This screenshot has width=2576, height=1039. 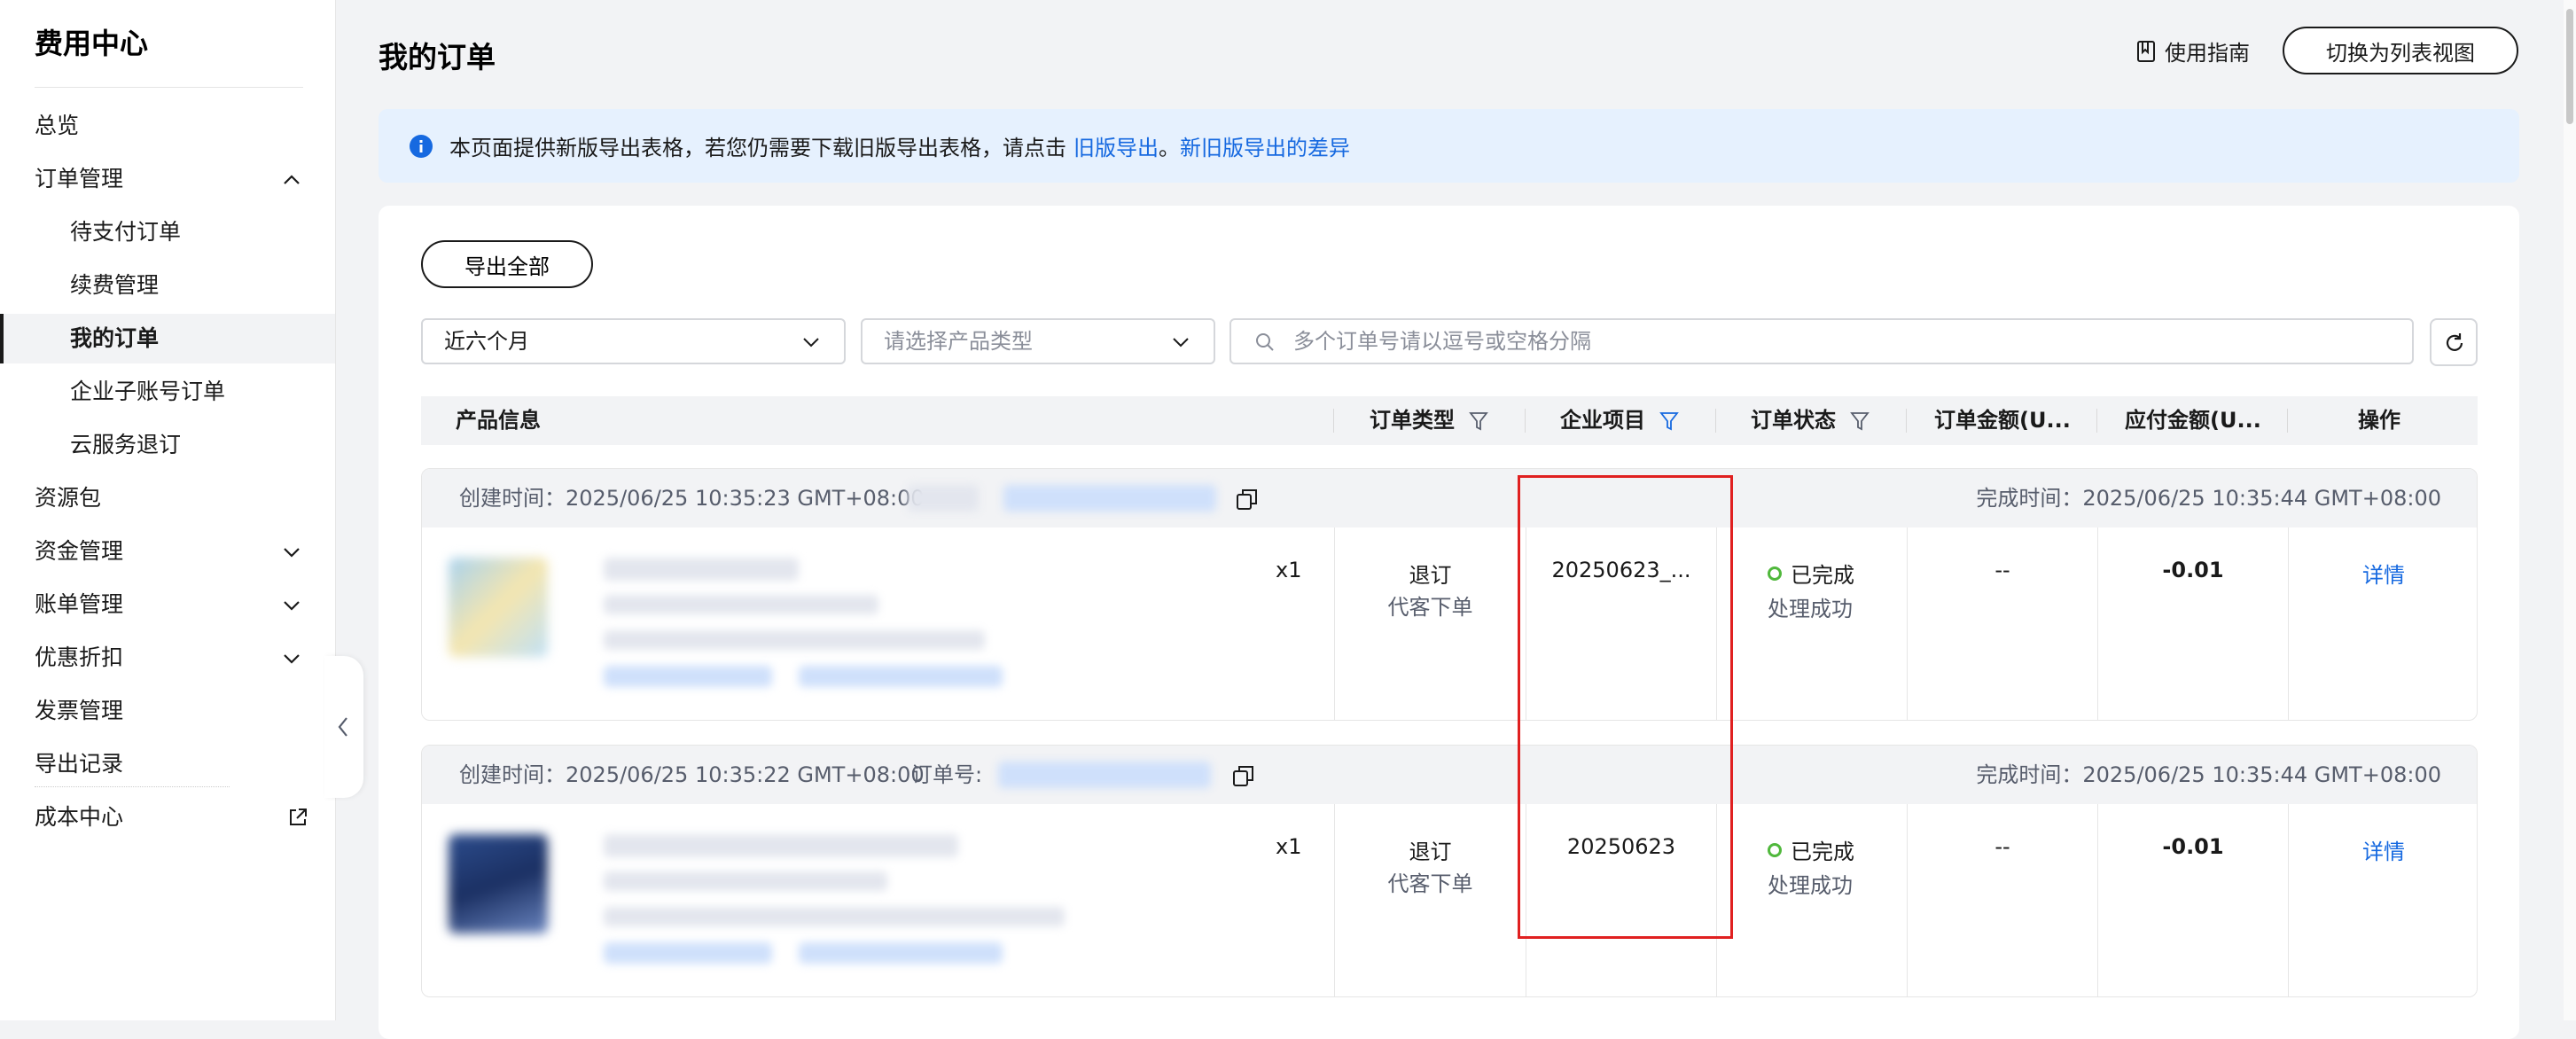 I want to click on sidebar-item-pending-orders: 待支付订单, so click(x=167, y=232).